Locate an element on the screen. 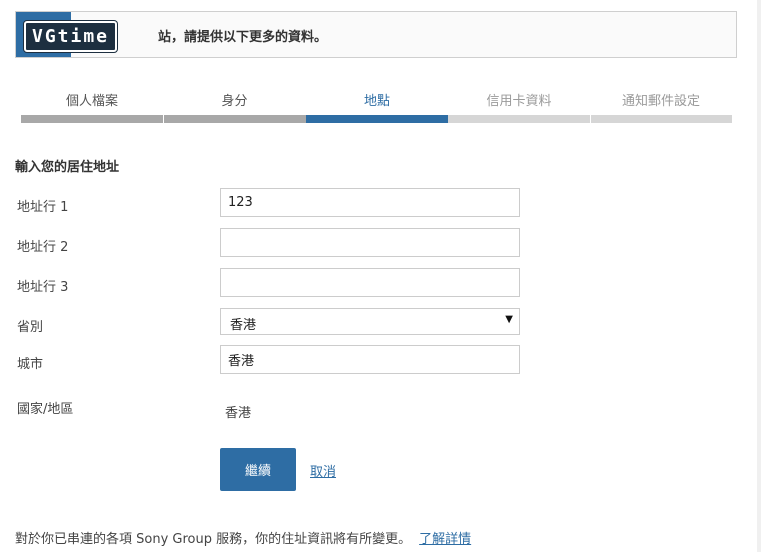 The width and height of the screenshot is (761, 552). section-title: 輸入您的居住地址 is located at coordinates (67, 167).